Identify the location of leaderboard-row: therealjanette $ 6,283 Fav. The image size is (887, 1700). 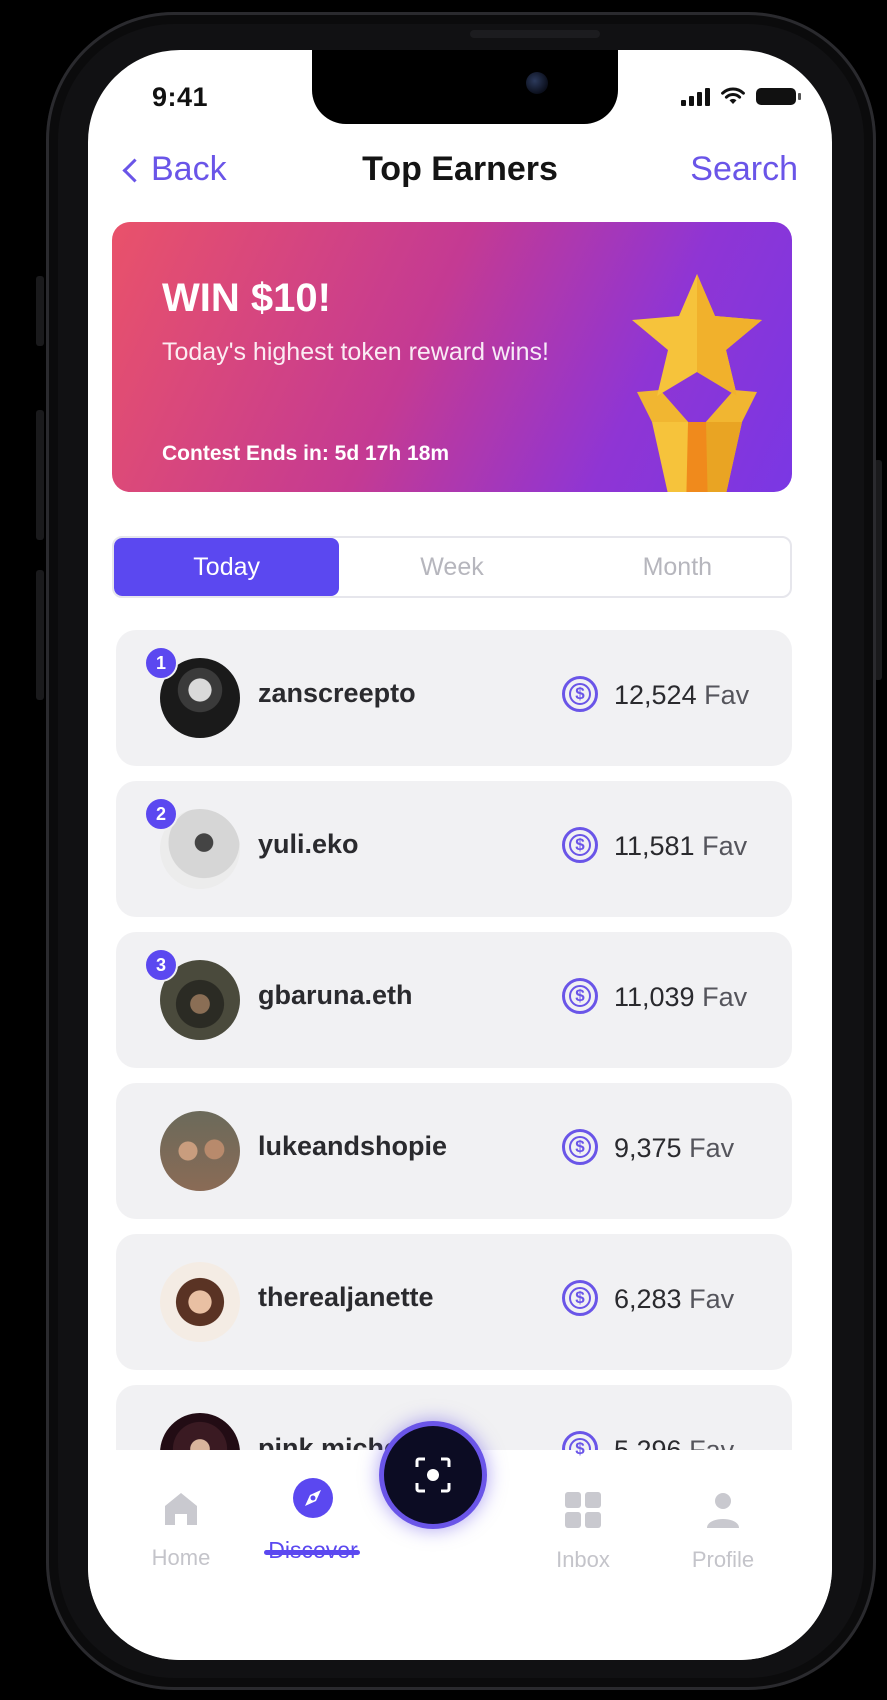
(454, 1302).